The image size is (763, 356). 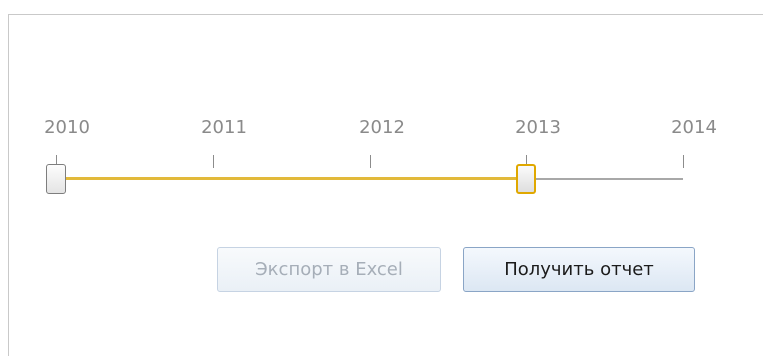 I want to click on year-label-2014: 2014, so click(x=694, y=127).